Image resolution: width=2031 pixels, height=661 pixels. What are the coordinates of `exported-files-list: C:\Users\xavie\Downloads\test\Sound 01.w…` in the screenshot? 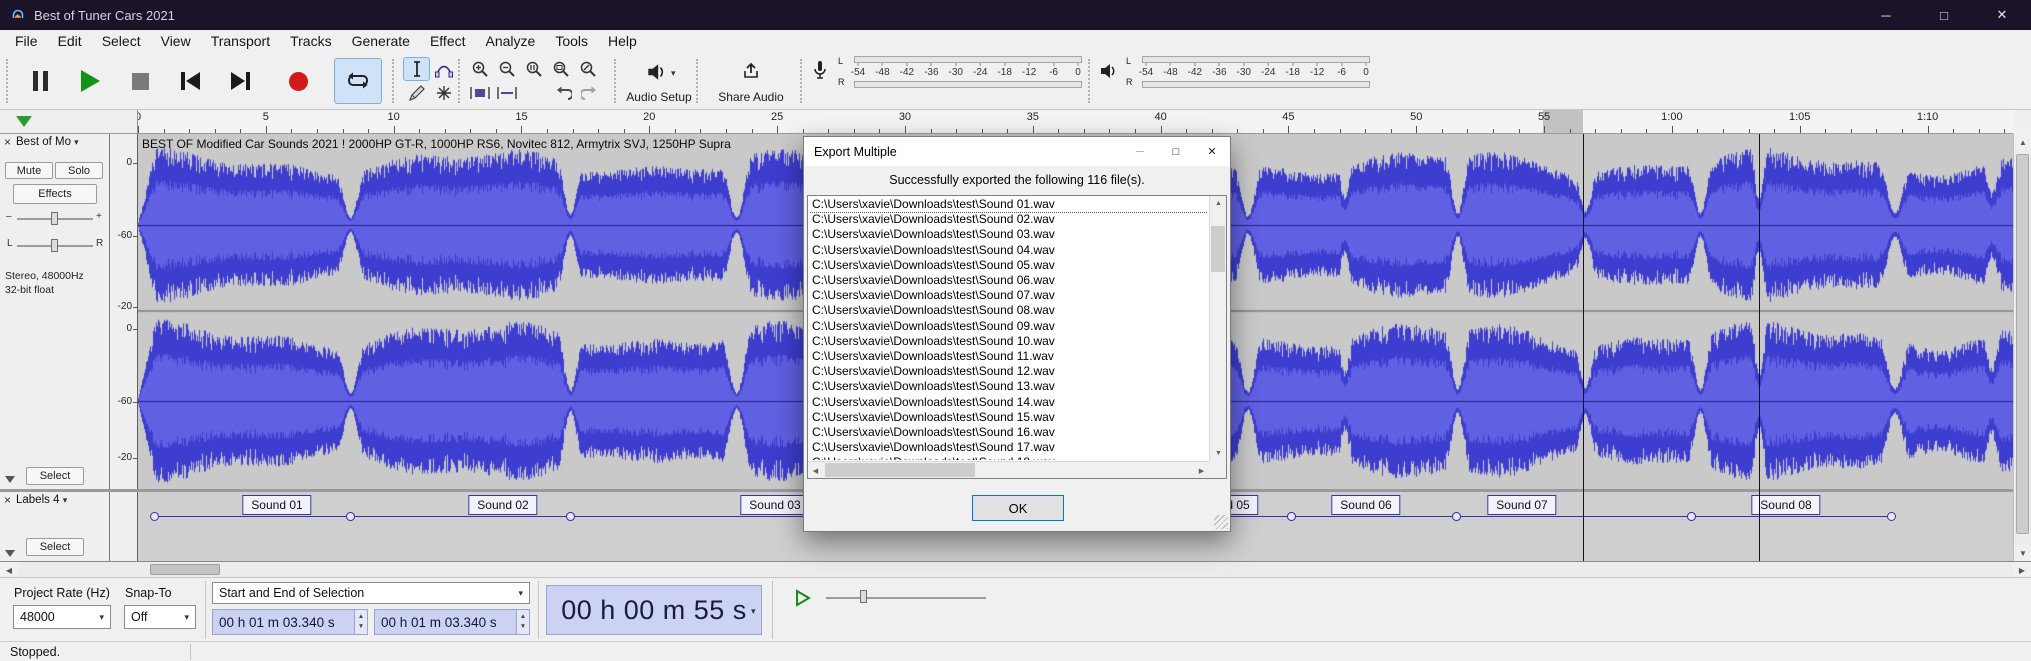 It's located at (1017, 337).